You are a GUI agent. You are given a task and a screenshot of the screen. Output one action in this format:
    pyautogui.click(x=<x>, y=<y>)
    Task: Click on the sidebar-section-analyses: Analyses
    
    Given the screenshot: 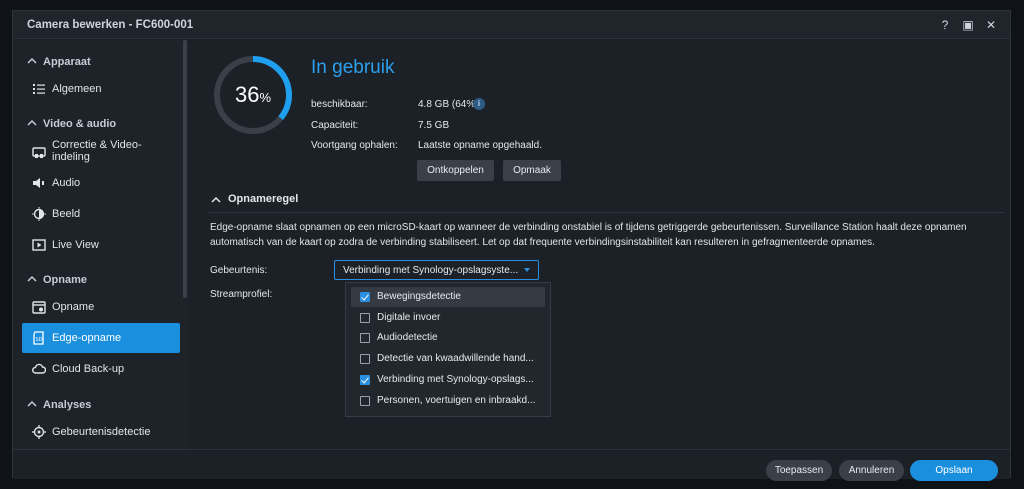 What is the action you would take?
    pyautogui.click(x=97, y=405)
    